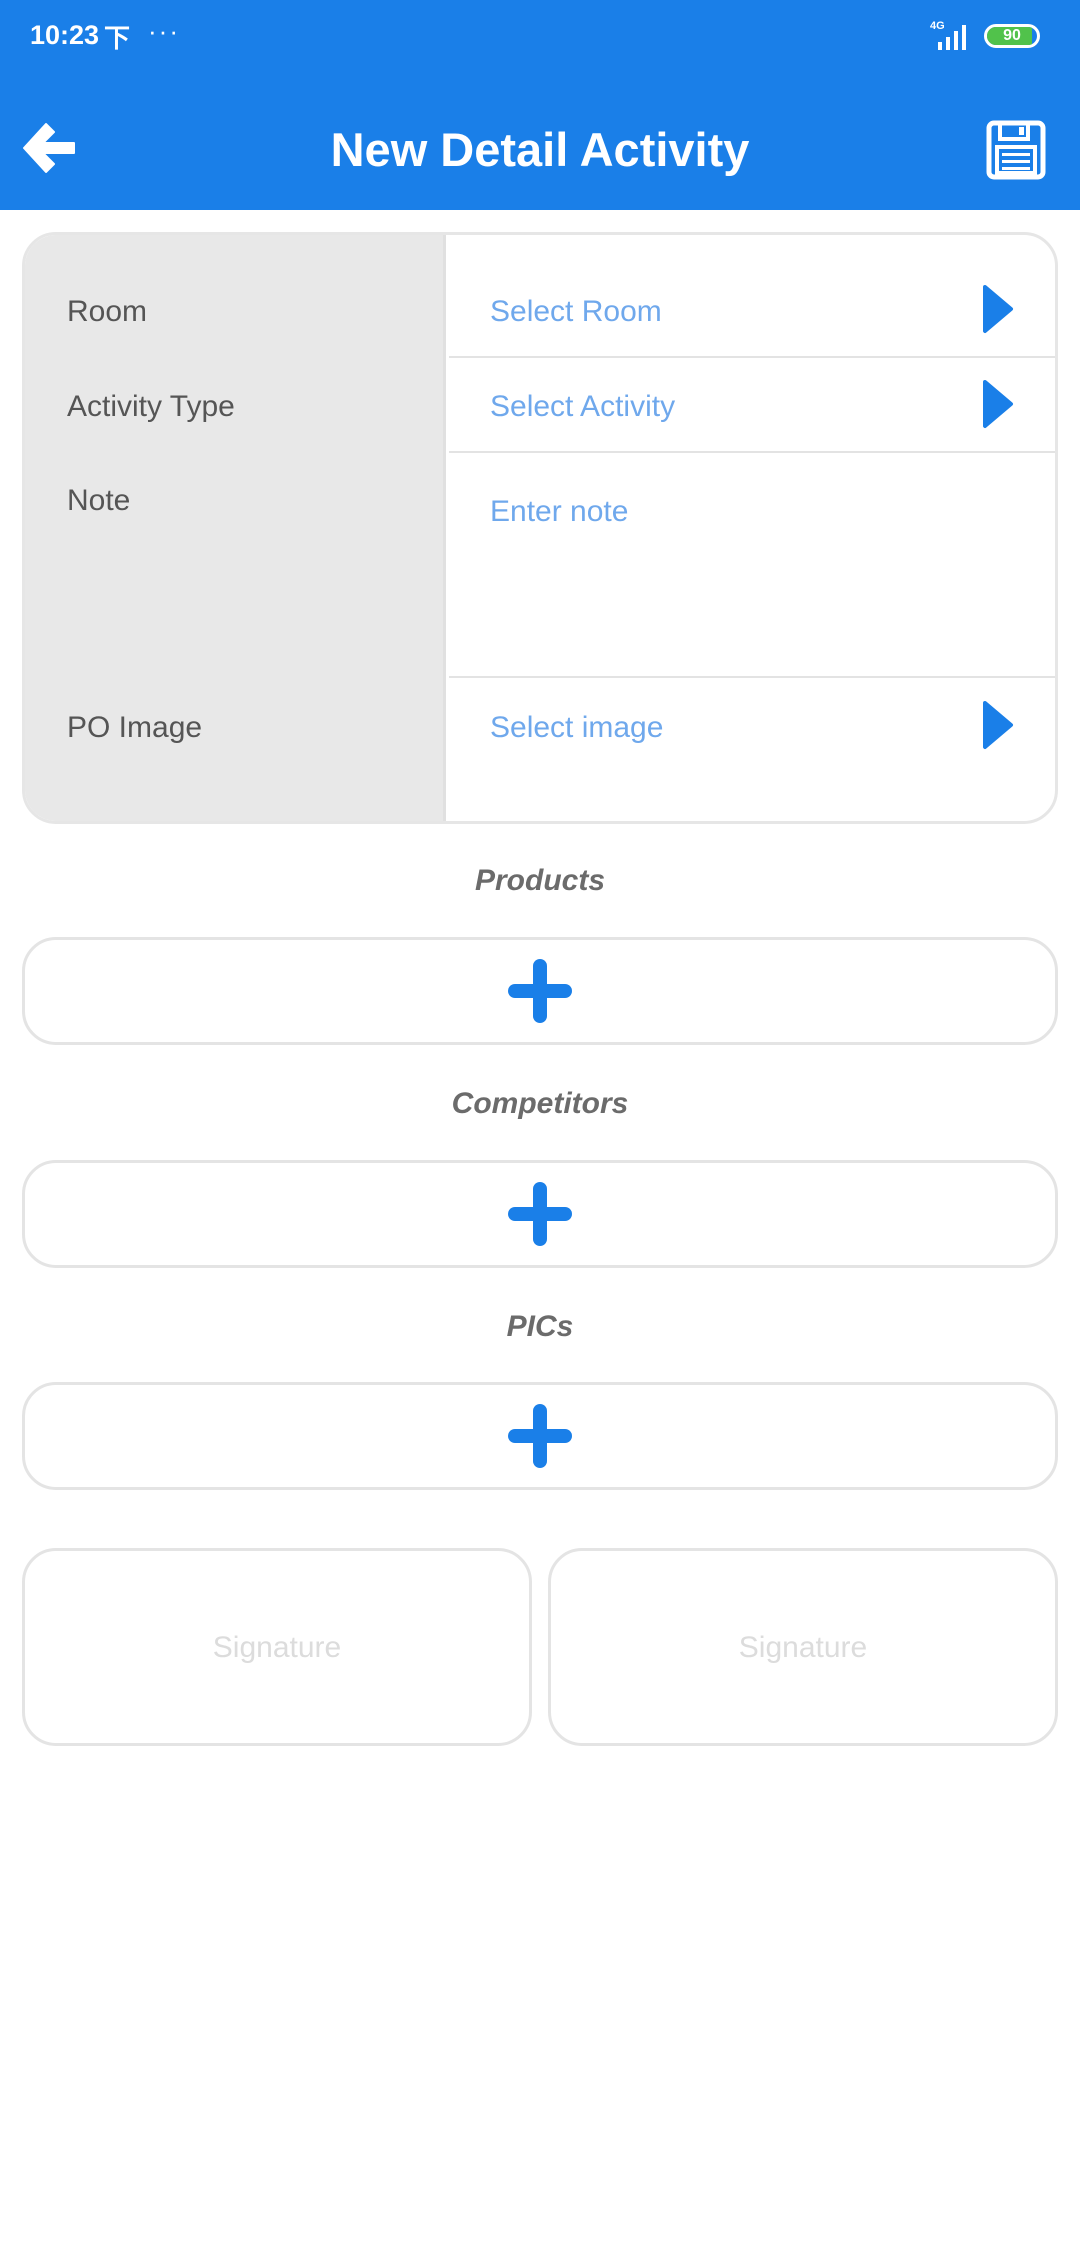  Describe the element at coordinates (582, 407) in the screenshot. I see `activity-type-select: Select Activity` at that location.